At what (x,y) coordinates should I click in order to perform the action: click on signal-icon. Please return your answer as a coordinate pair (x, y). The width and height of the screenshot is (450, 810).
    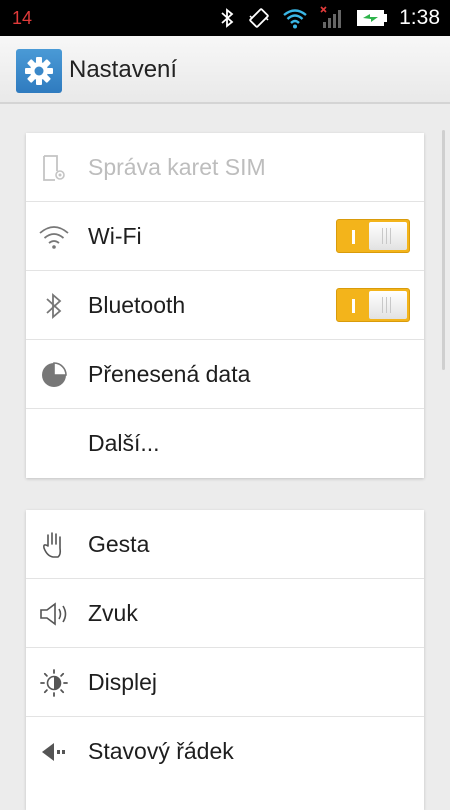
    Looking at the image, I should click on (332, 18).